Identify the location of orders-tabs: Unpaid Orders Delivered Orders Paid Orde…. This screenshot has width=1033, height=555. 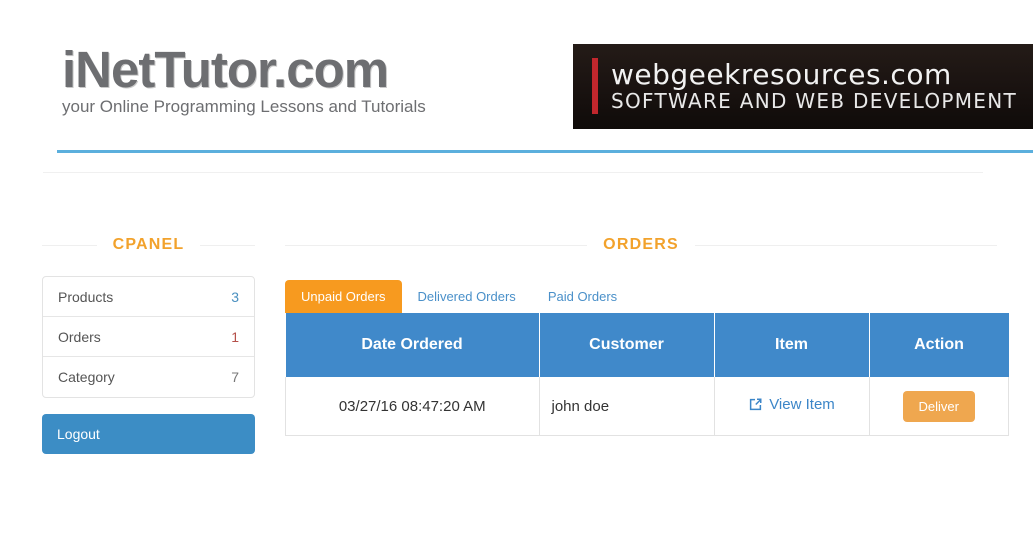
(641, 294).